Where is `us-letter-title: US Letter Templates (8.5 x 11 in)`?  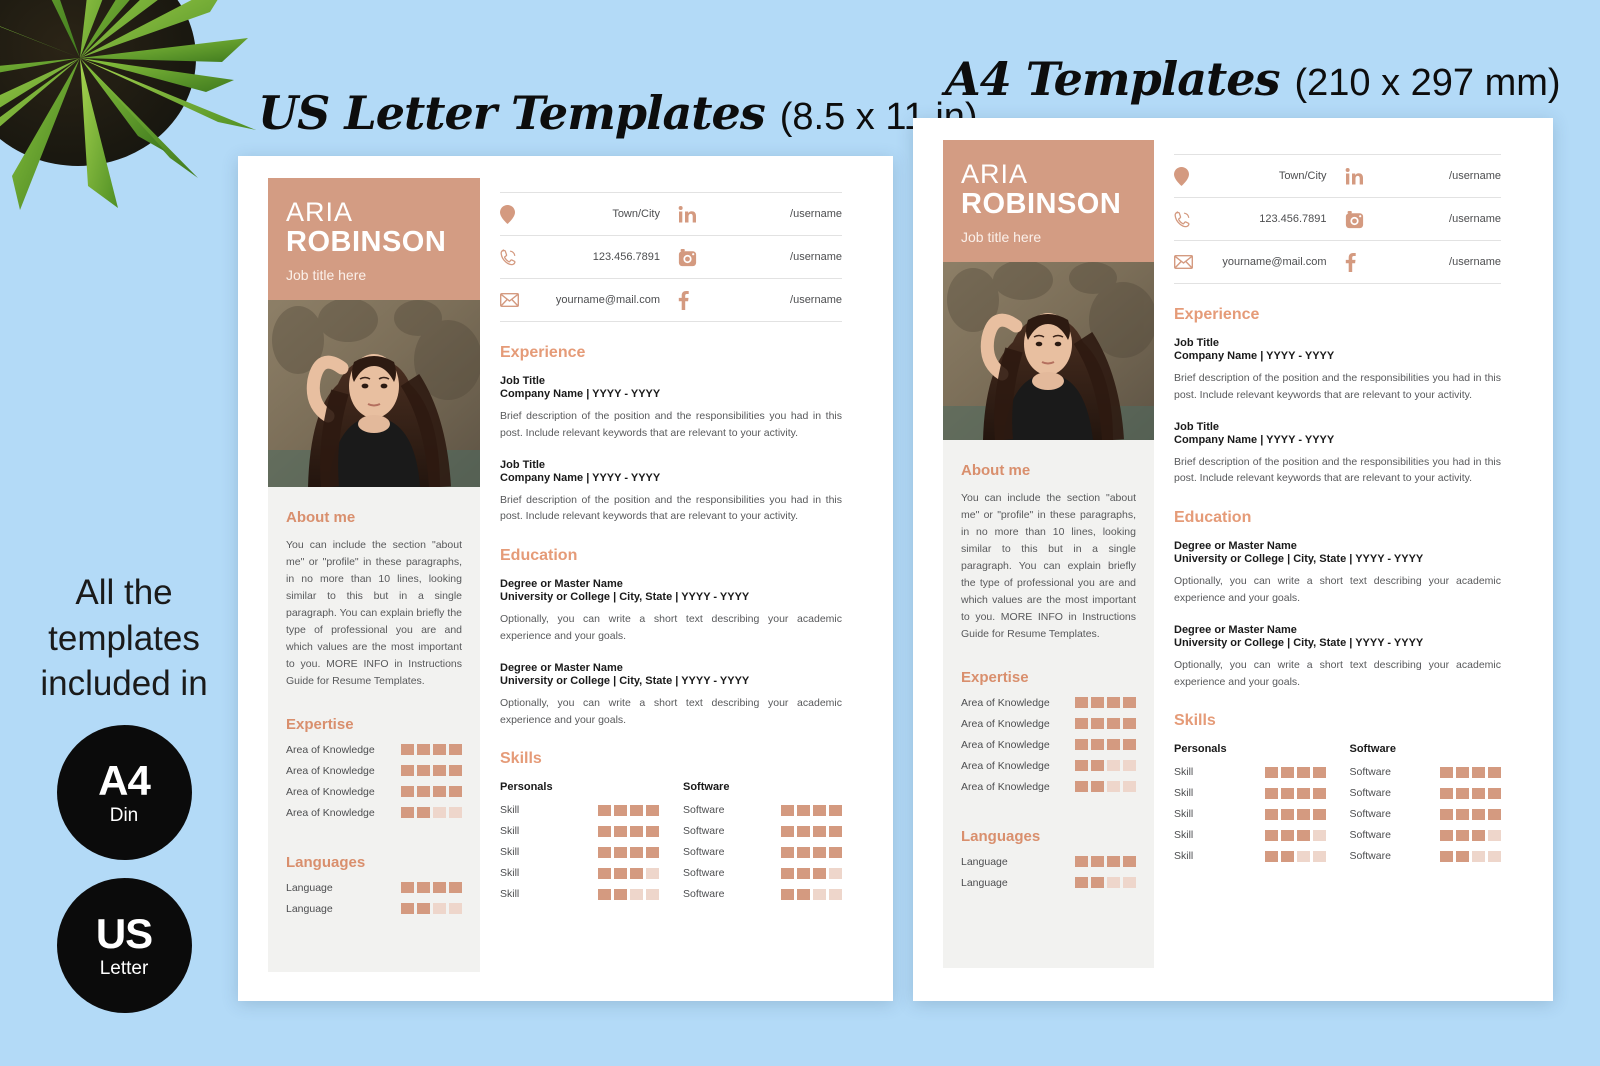
us-letter-title: US Letter Templates (8.5 x 11 in) is located at coordinates (618, 113).